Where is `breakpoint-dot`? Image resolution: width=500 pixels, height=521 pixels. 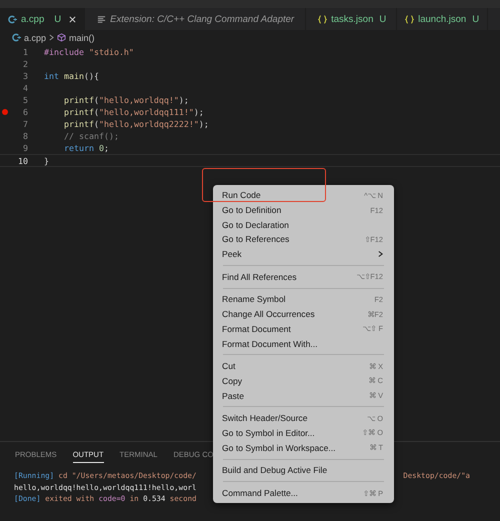 breakpoint-dot is located at coordinates (5, 112).